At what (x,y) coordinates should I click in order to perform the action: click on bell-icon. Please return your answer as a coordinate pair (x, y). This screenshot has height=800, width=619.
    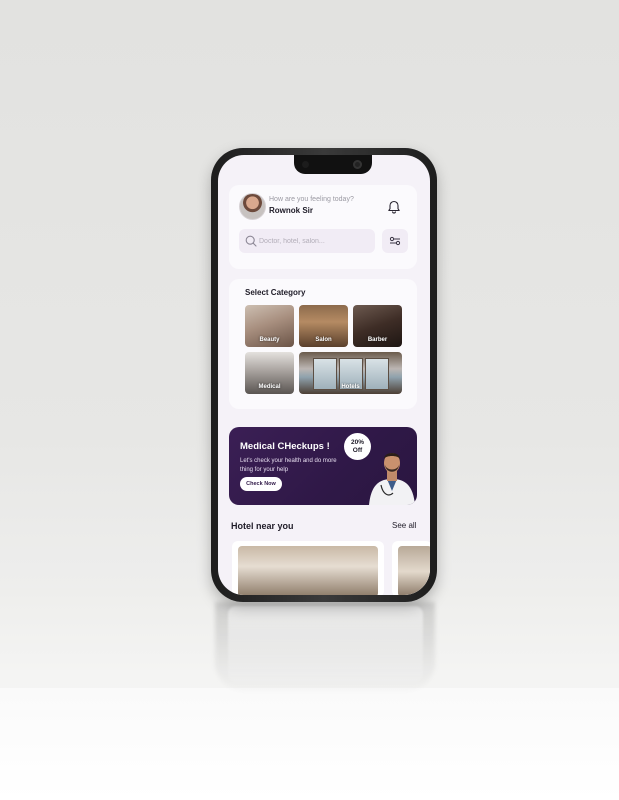
    Looking at the image, I should click on (394, 207).